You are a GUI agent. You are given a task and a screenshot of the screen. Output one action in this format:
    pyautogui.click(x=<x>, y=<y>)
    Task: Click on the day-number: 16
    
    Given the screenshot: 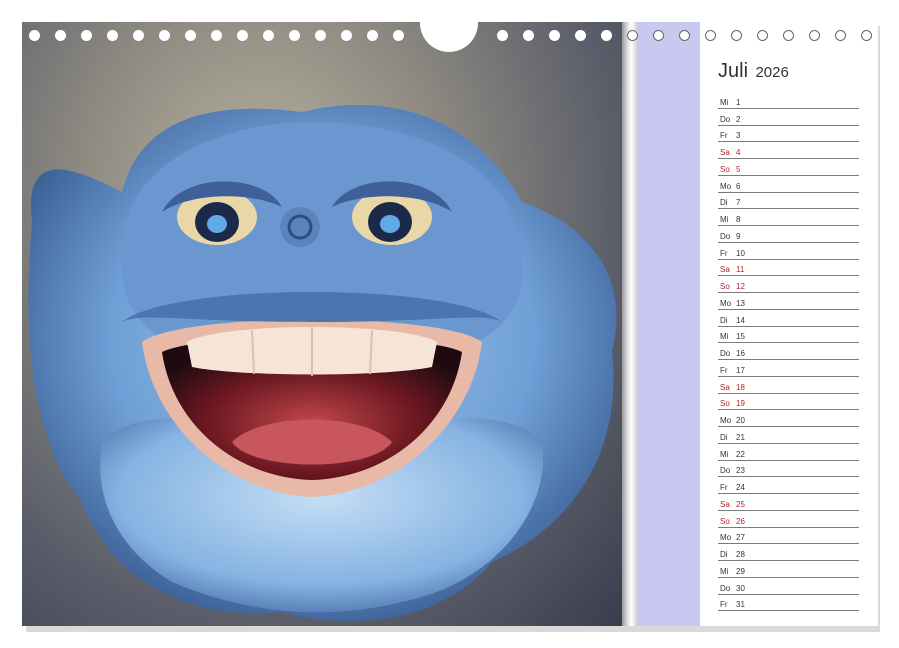 What is the action you would take?
    pyautogui.click(x=740, y=353)
    